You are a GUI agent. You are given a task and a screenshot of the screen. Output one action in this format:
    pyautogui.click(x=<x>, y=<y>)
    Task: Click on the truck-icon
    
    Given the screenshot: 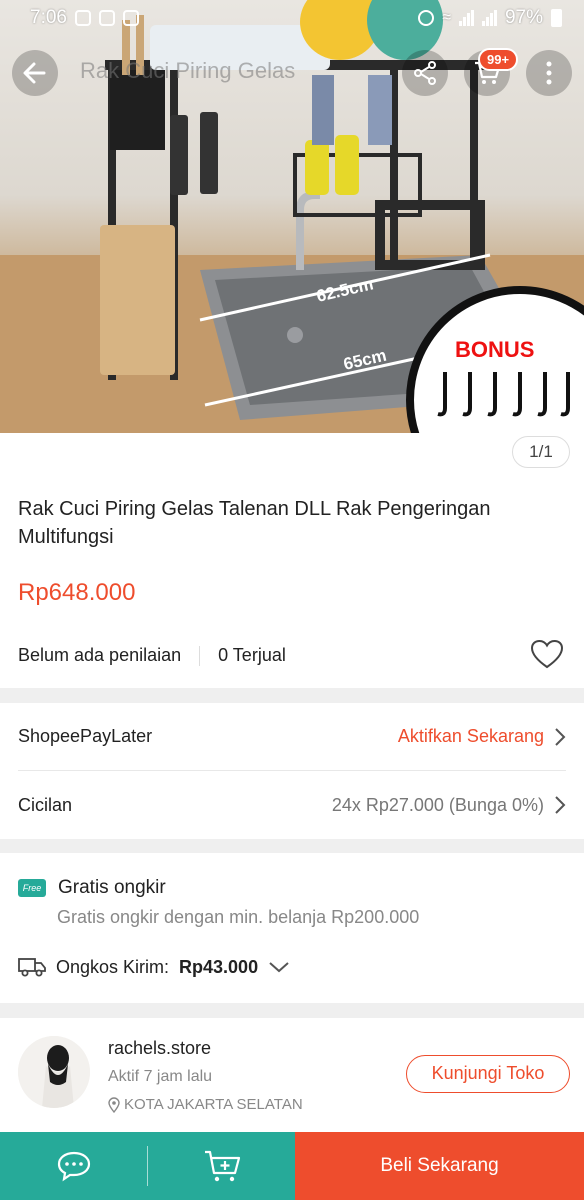 What is the action you would take?
    pyautogui.click(x=32, y=967)
    